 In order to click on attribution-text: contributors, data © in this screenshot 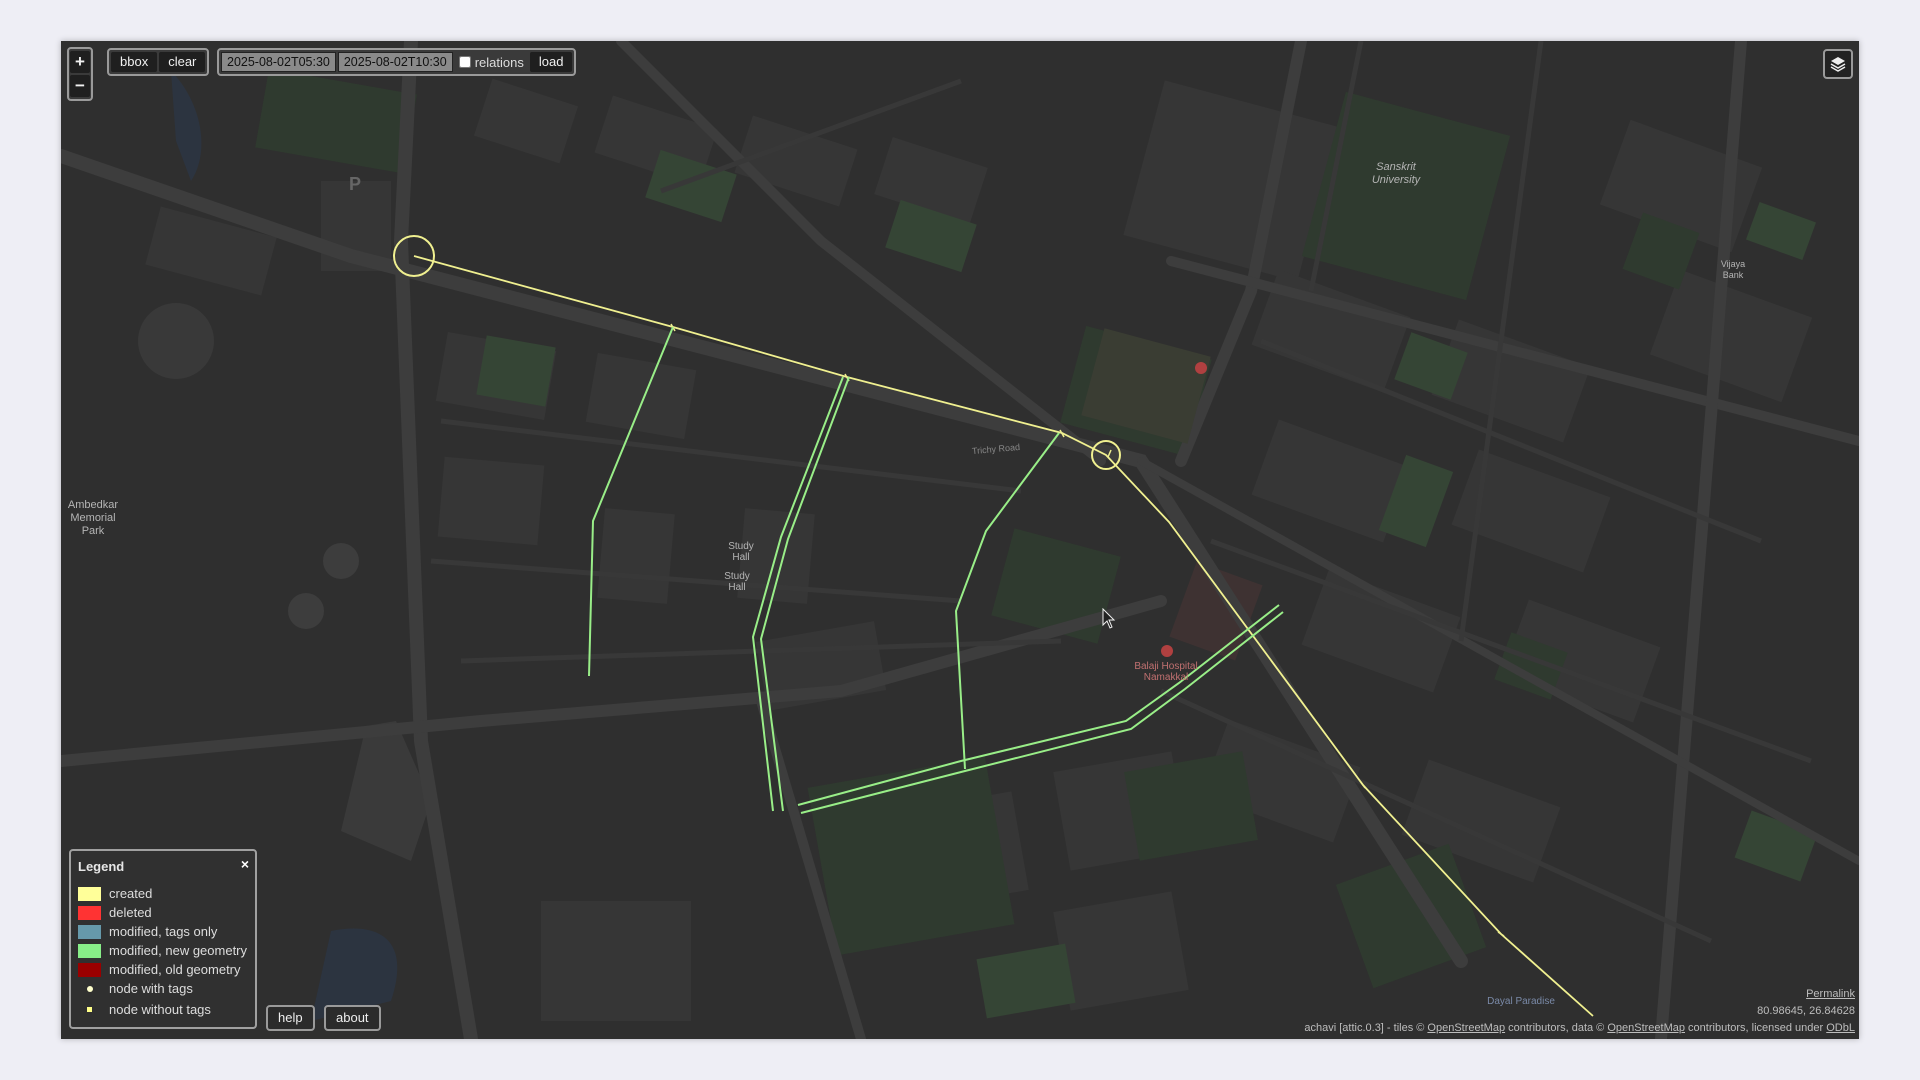, I will do `click(1556, 1028)`.